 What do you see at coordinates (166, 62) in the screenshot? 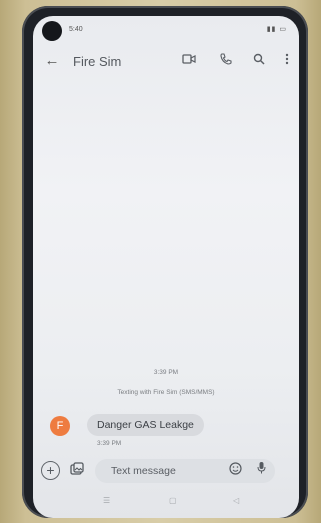
I see `app-bar: ← Fire Sim` at bounding box center [166, 62].